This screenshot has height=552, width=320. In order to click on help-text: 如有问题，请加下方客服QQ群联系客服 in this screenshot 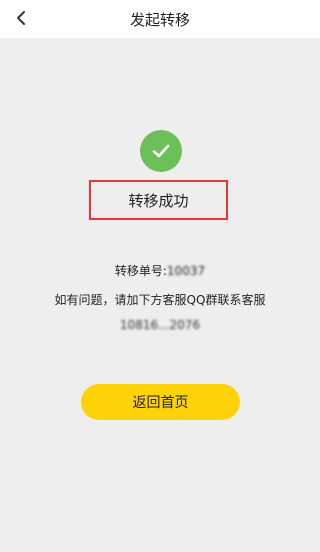, I will do `click(160, 300)`.